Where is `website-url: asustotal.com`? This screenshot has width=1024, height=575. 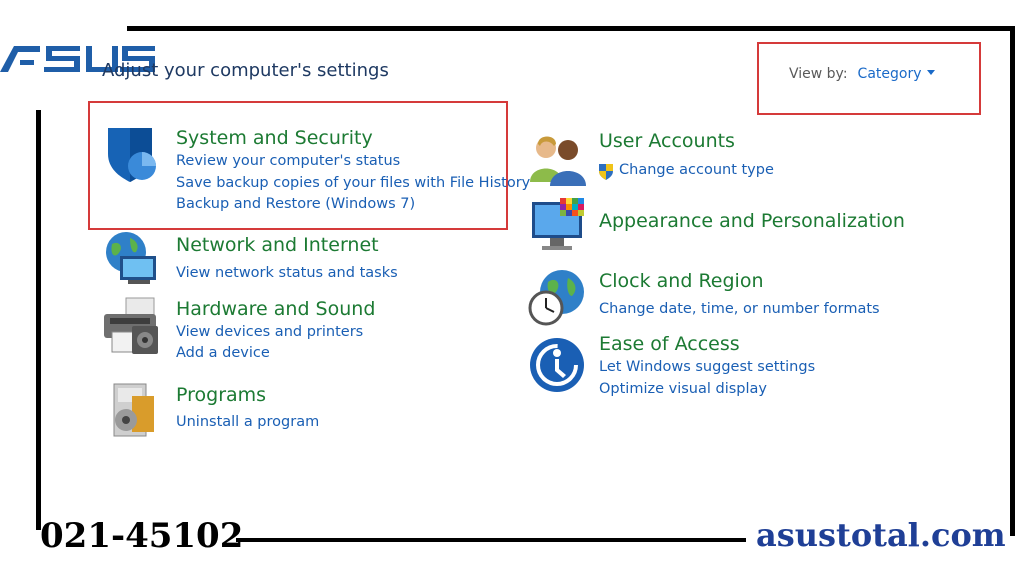 website-url: asustotal.com is located at coordinates (881, 535).